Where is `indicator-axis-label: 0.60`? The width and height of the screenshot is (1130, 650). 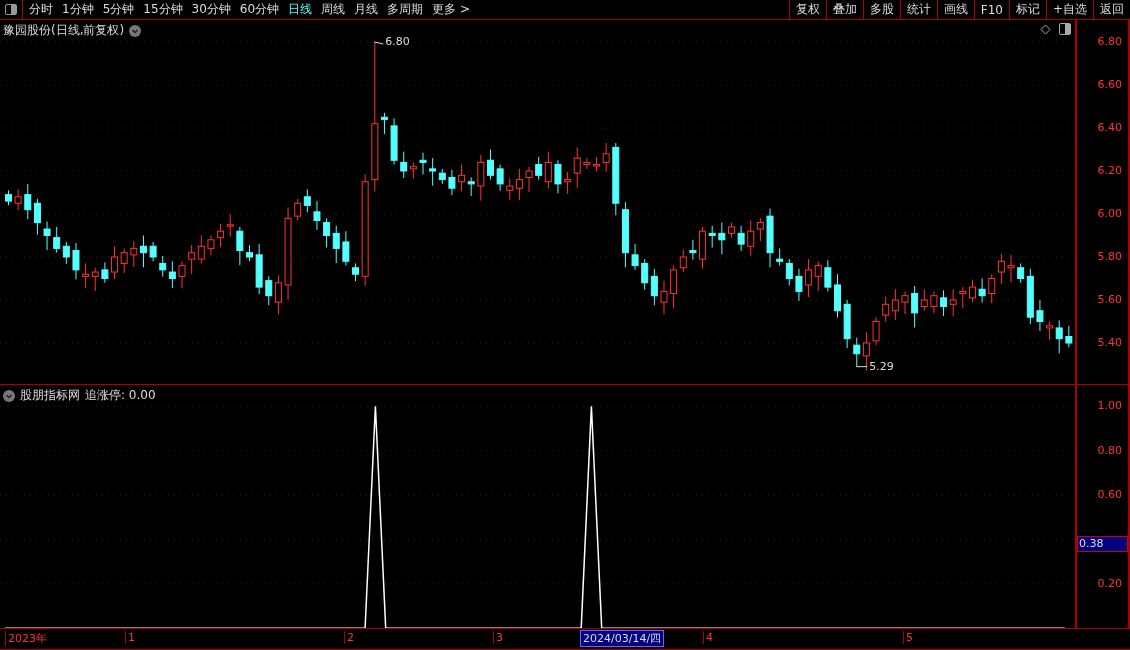
indicator-axis-label: 0.60 is located at coordinates (1109, 495).